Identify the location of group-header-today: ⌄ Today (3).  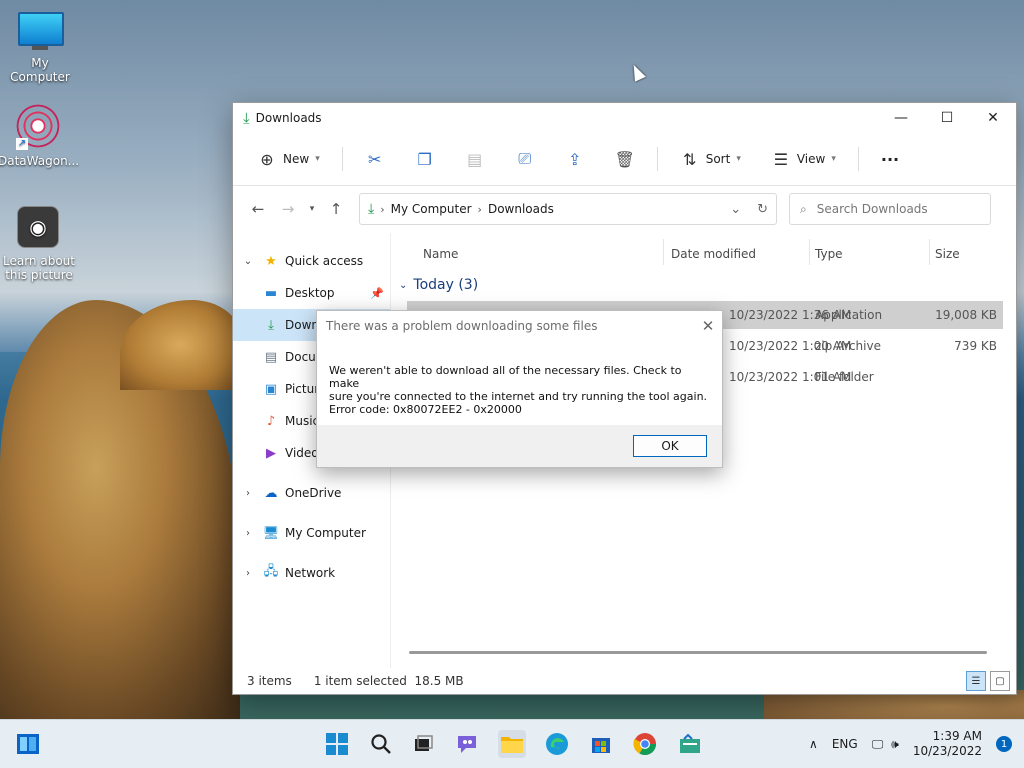
(438, 285).